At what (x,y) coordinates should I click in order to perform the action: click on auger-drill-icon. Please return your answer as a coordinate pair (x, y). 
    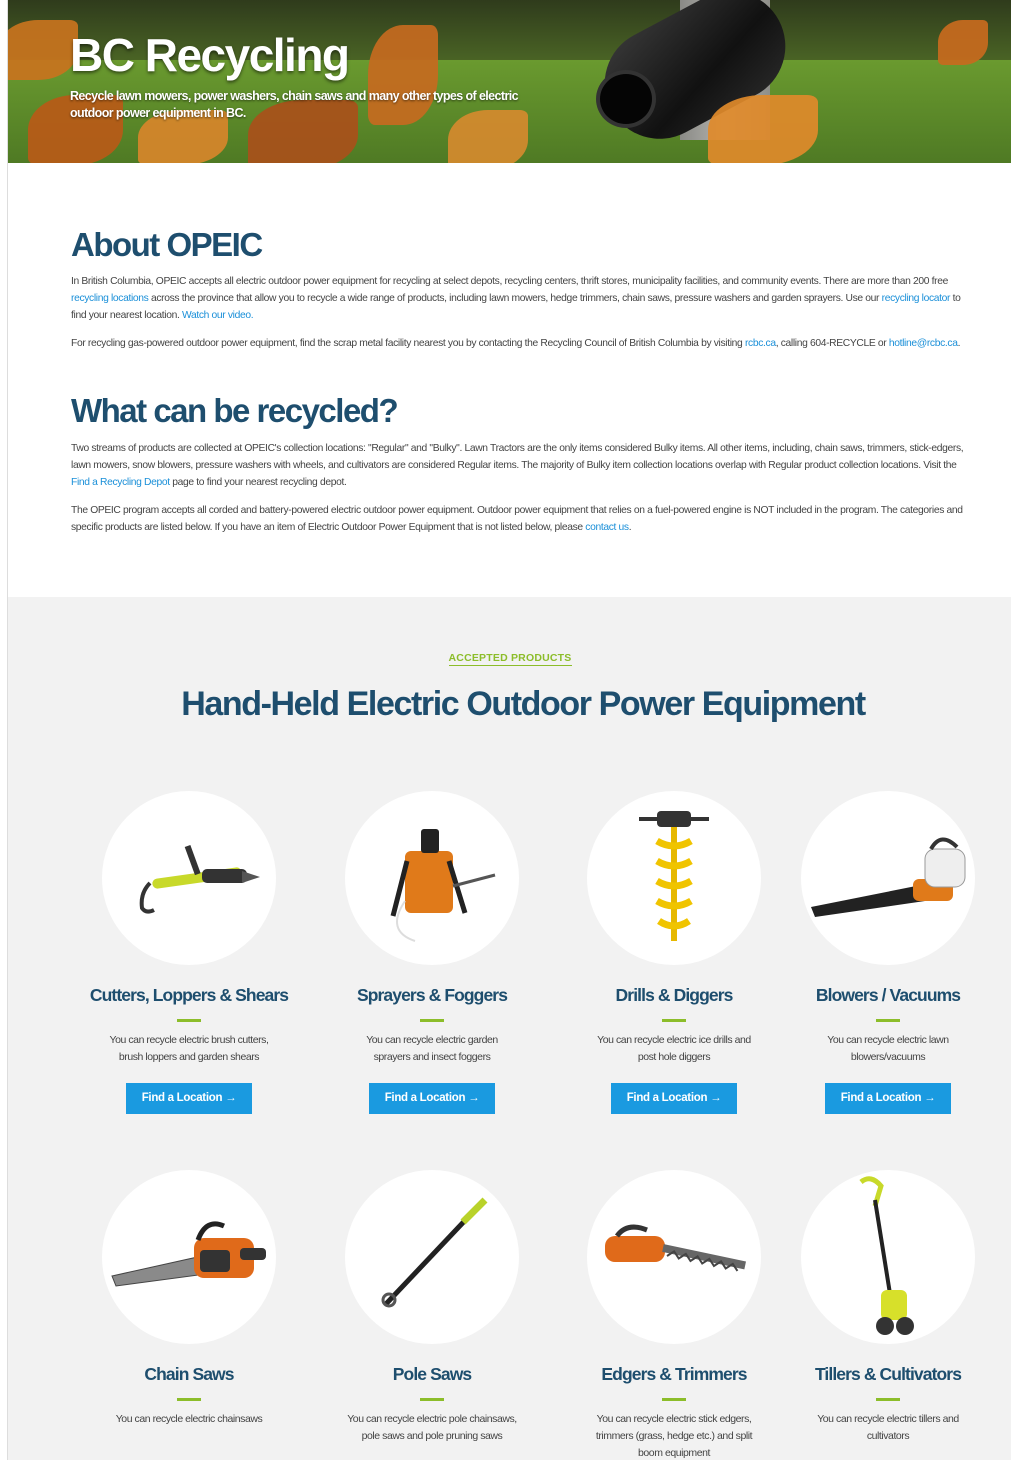
    Looking at the image, I should click on (674, 876).